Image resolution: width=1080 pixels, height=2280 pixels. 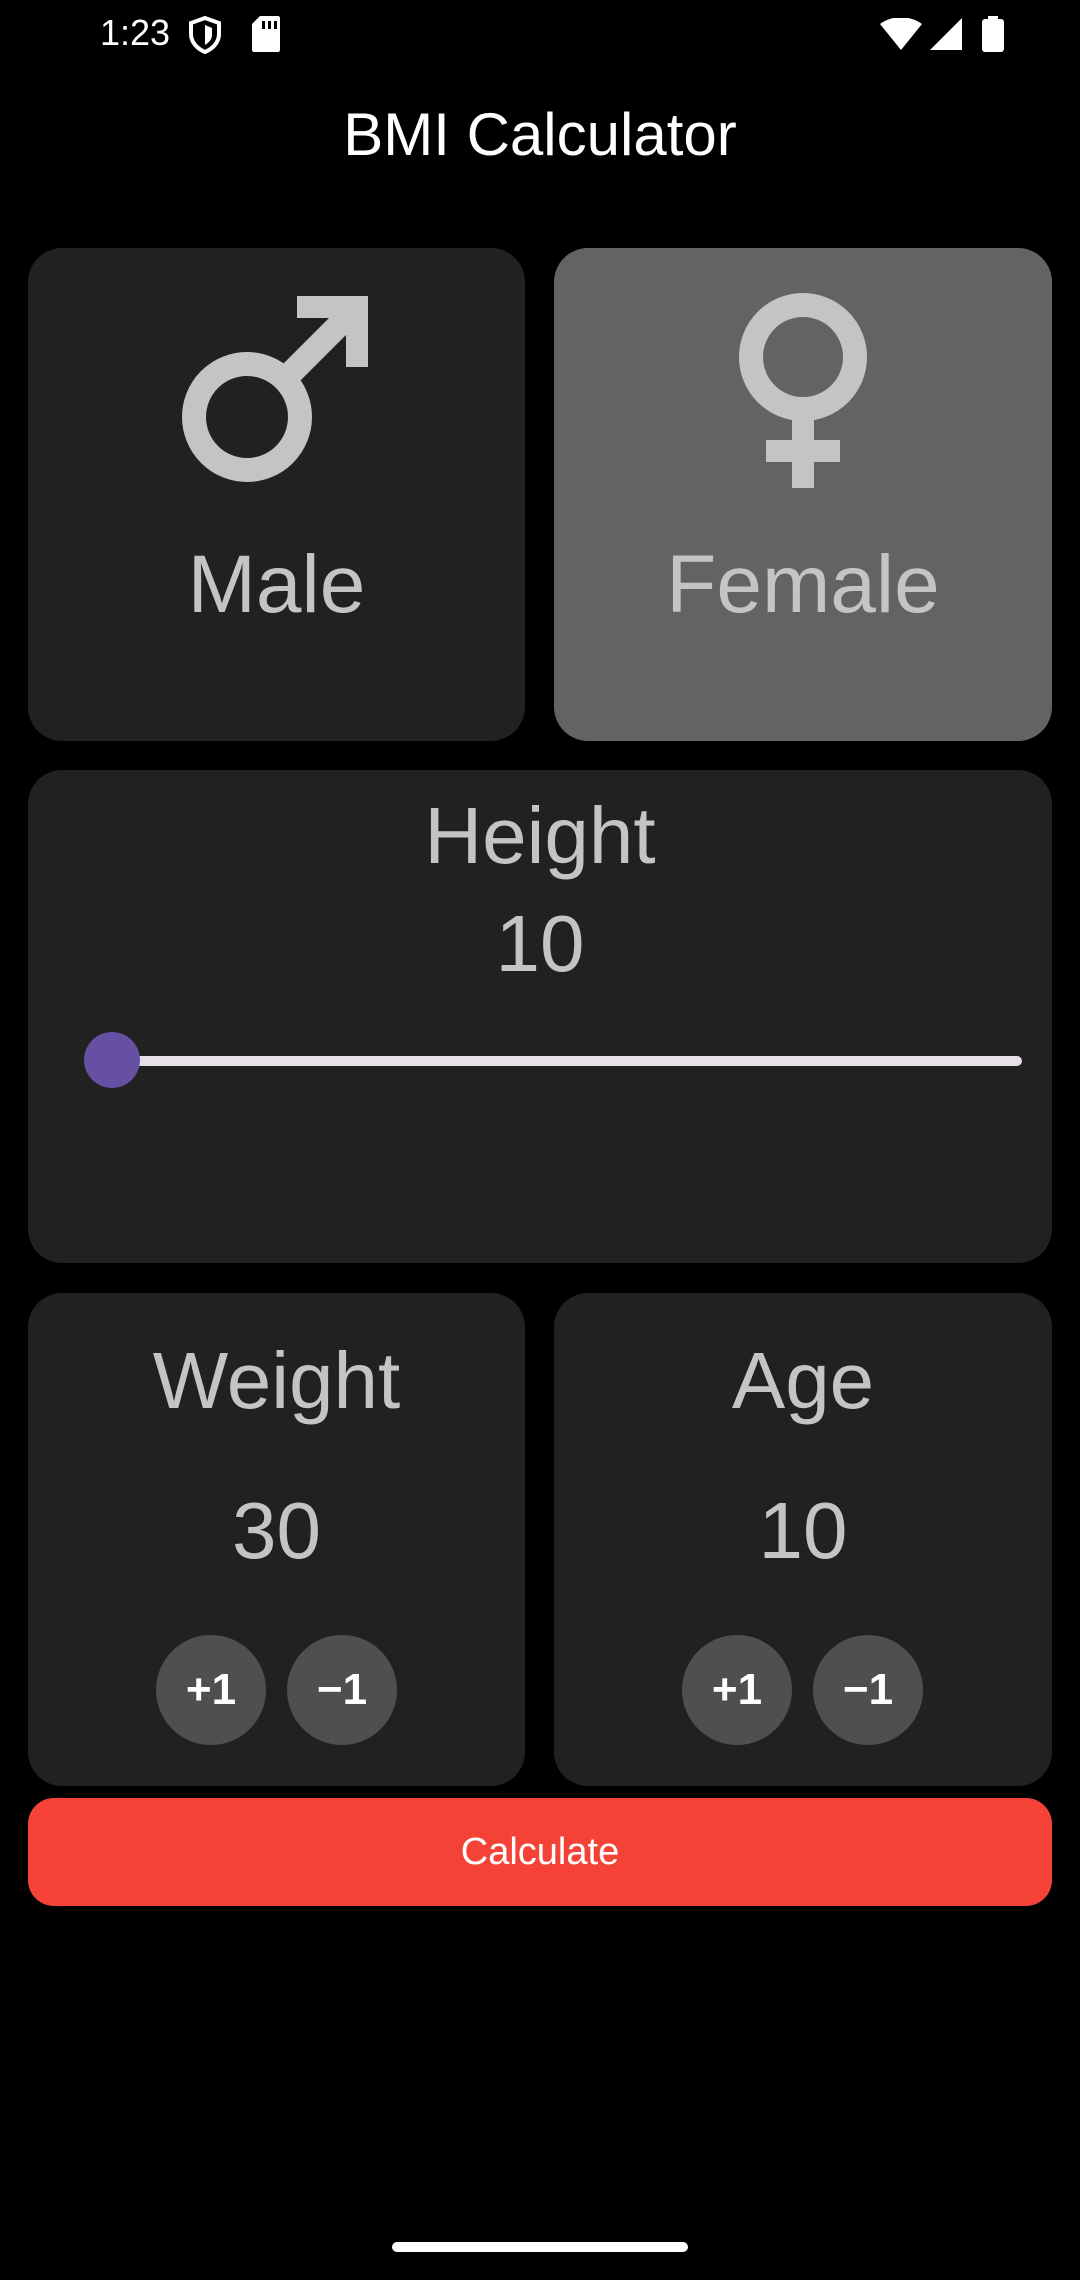 What do you see at coordinates (803, 392) in the screenshot?
I see `female-symbol-icon` at bounding box center [803, 392].